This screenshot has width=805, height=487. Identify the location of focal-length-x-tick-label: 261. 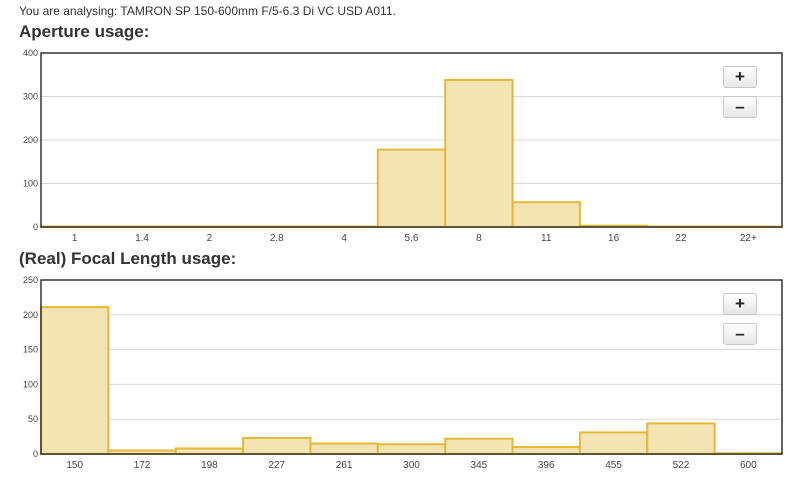
(344, 465).